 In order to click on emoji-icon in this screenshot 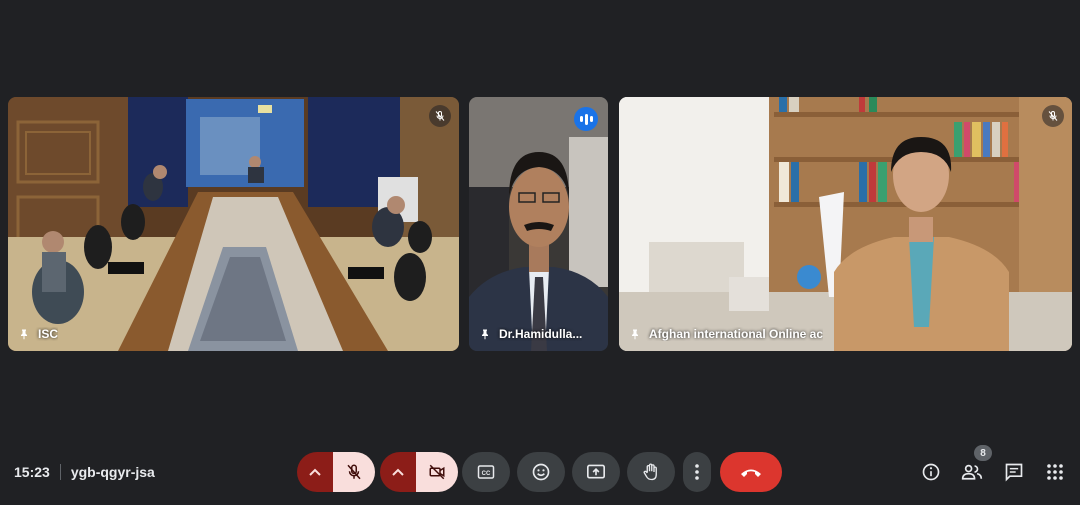, I will do `click(541, 472)`.